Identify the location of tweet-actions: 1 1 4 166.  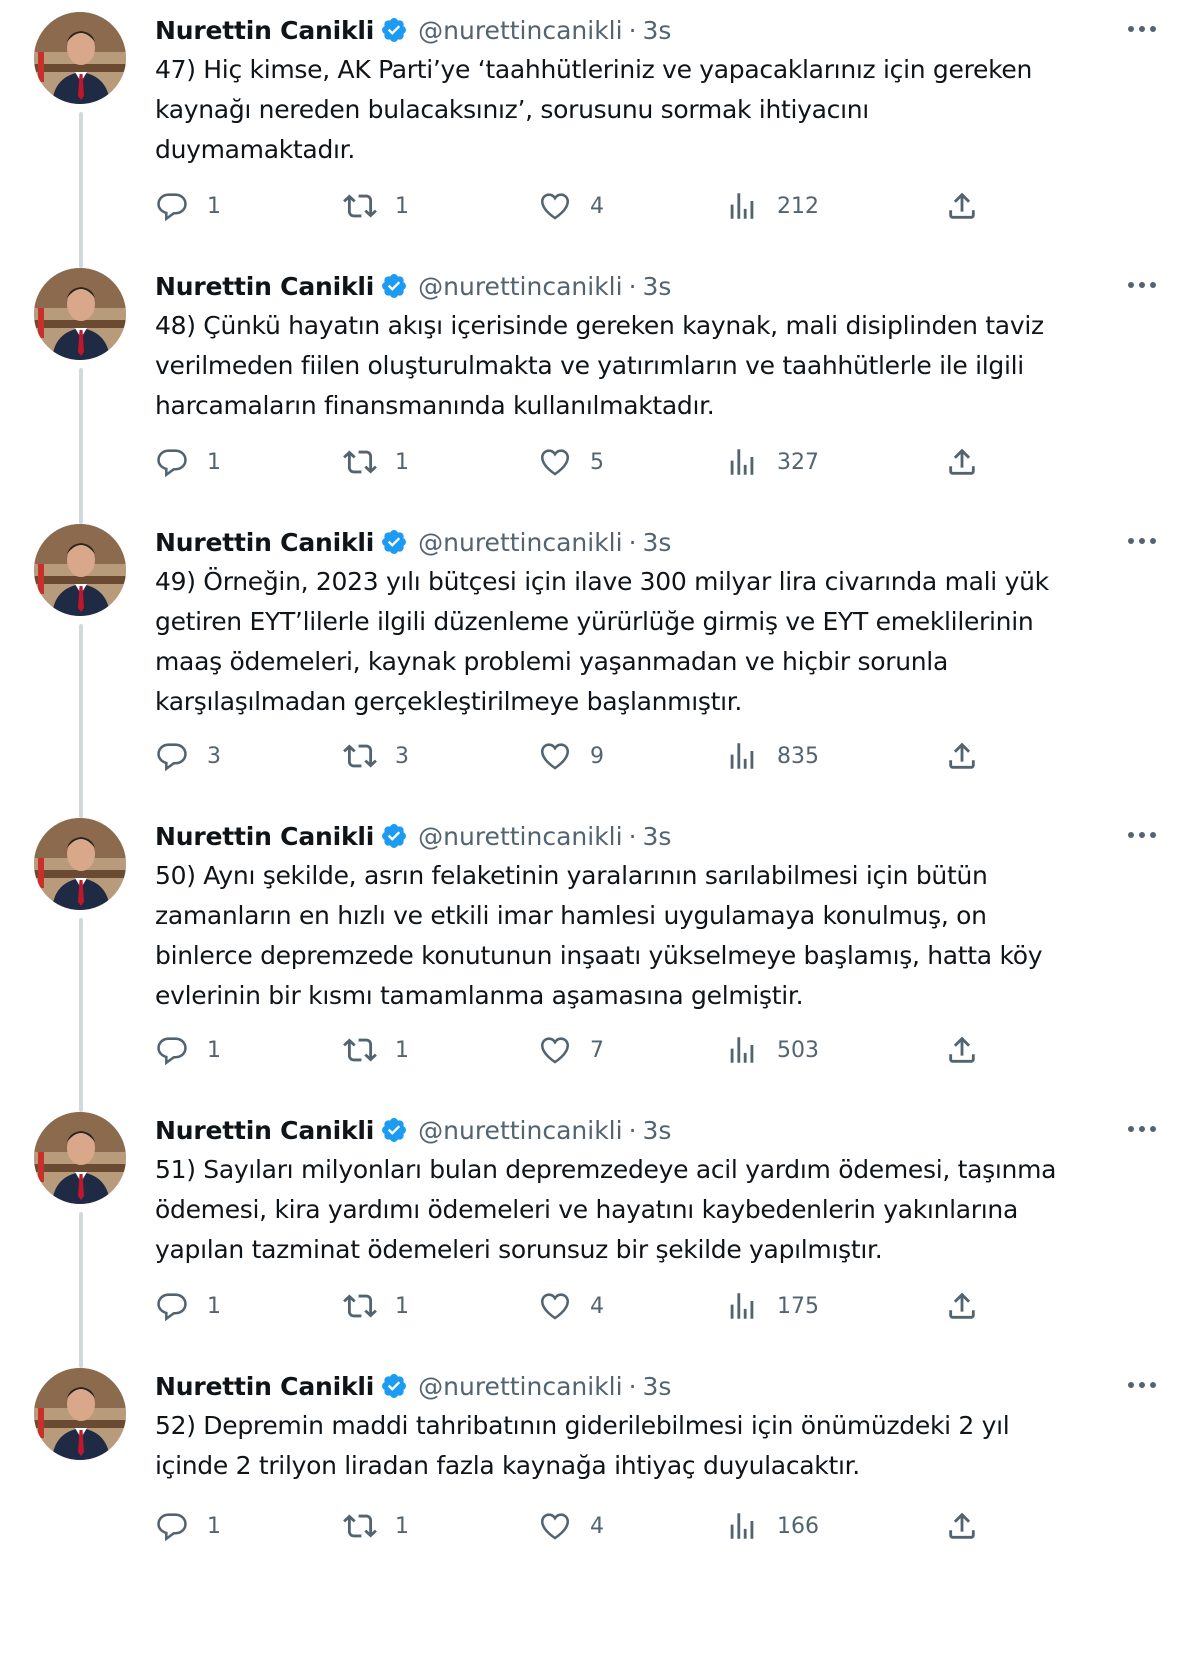
(585, 1526).